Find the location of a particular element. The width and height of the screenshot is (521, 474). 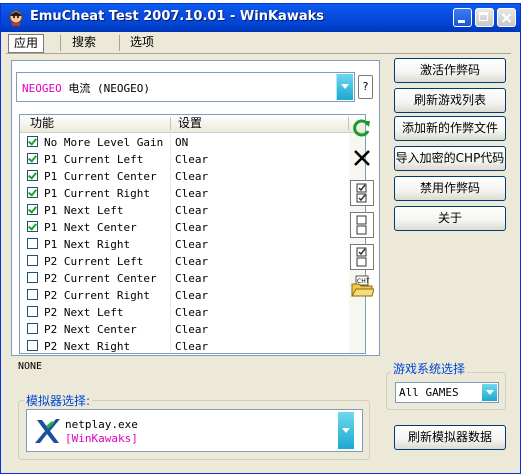

table-row: P2 Next Right Clear is located at coordinates (184, 345).